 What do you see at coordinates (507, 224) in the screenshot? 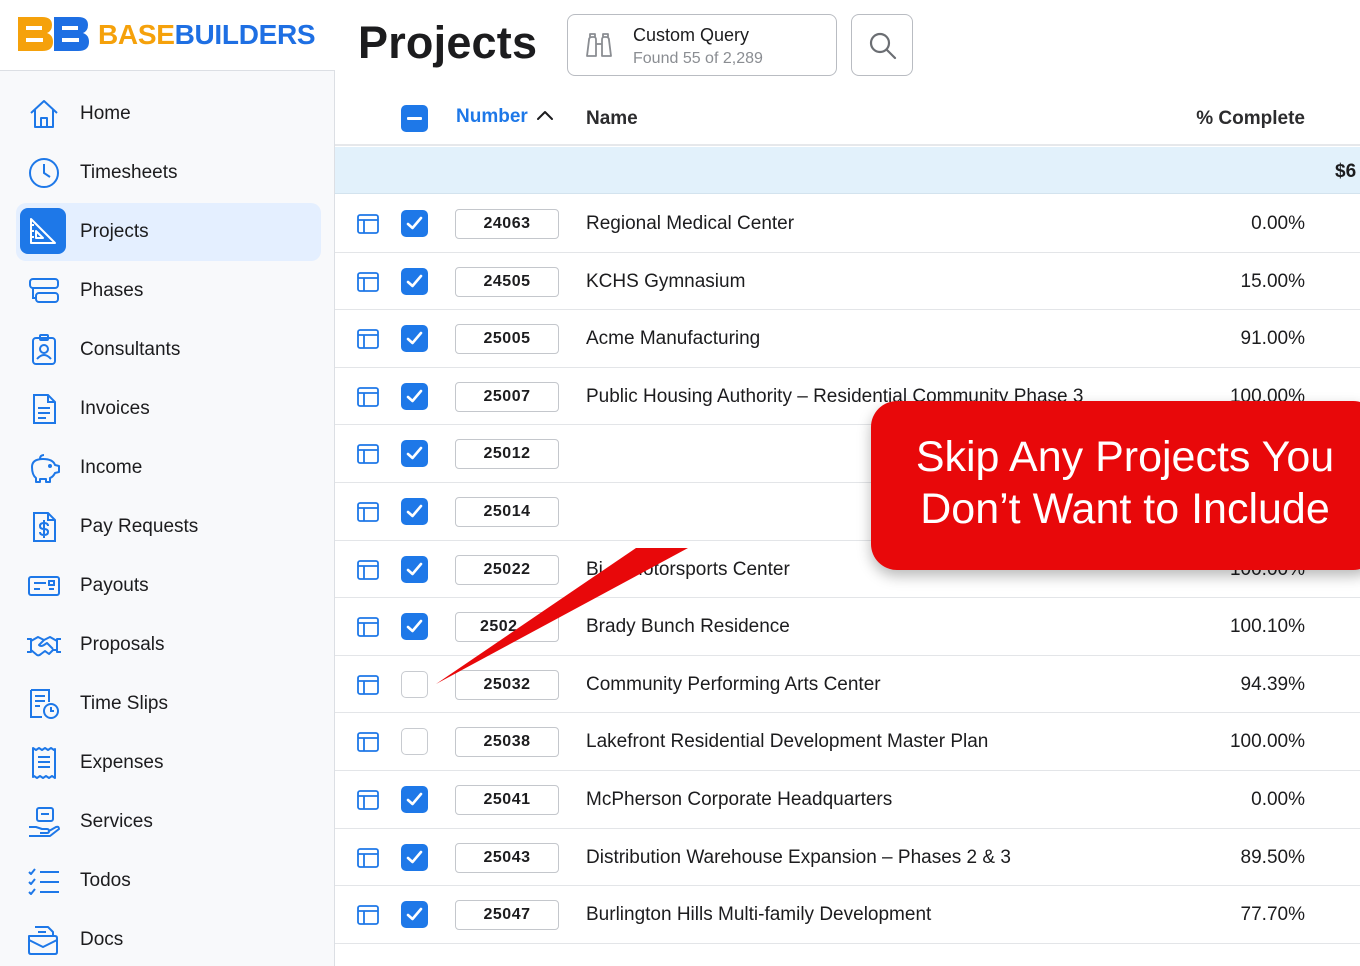
I see `project-number: 24063` at bounding box center [507, 224].